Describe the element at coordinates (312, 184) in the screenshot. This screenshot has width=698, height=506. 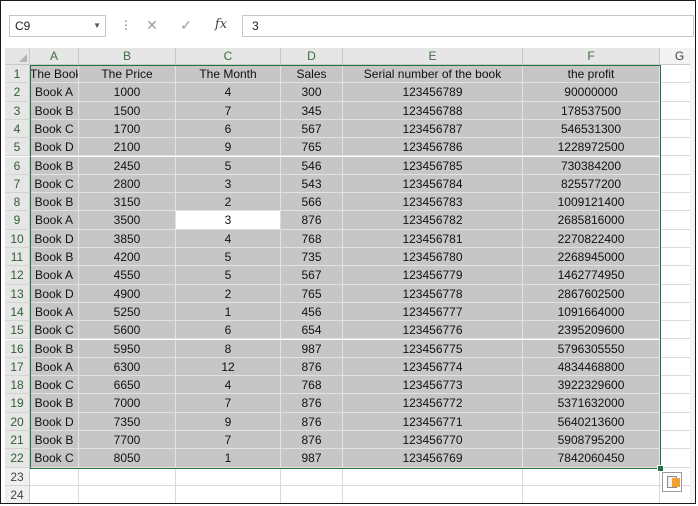
I see `table-cell: 543` at that location.